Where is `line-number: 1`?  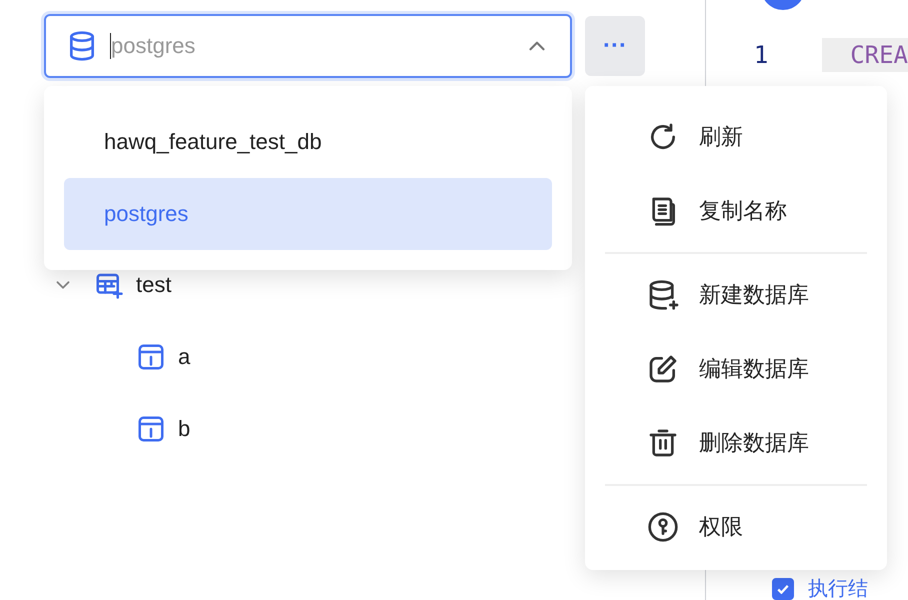
line-number: 1 is located at coordinates (761, 55).